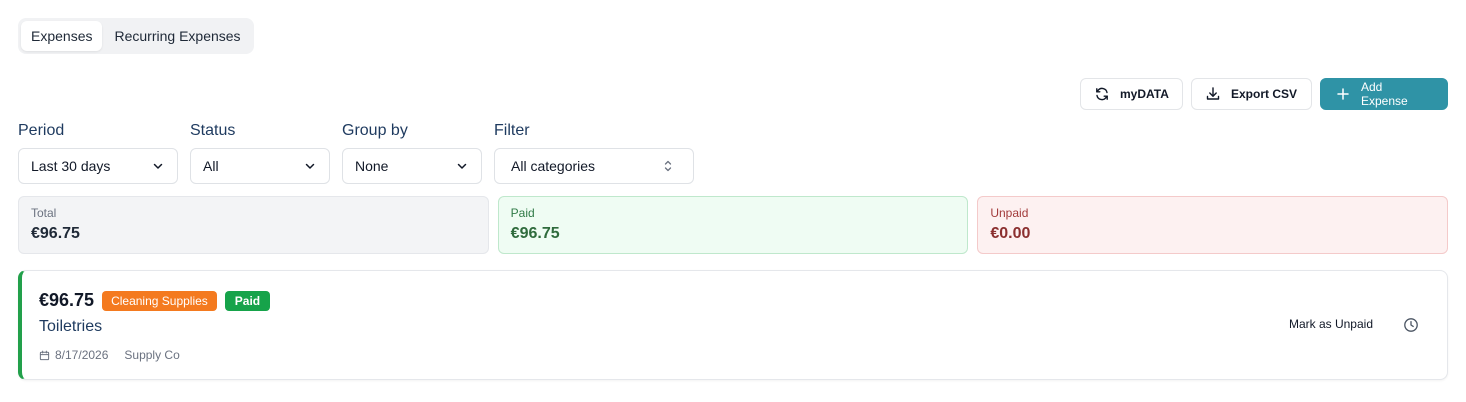  I want to click on unpaid-label: Unpaid, so click(1009, 213).